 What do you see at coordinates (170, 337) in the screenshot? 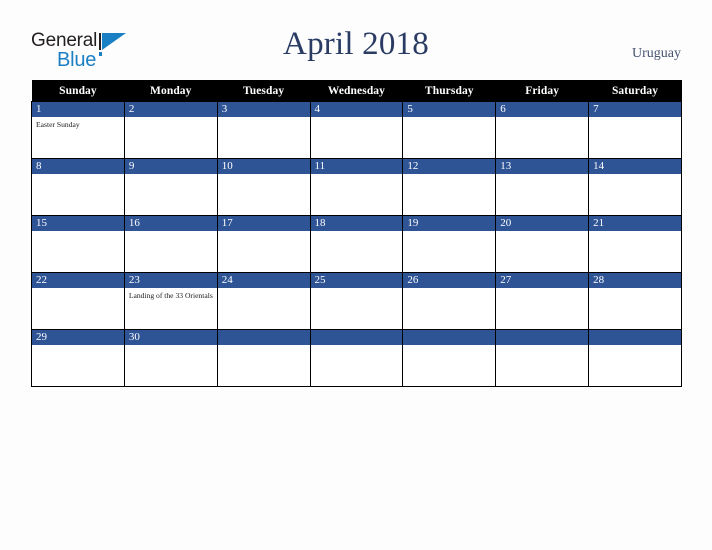
I see `day-number: 30` at bounding box center [170, 337].